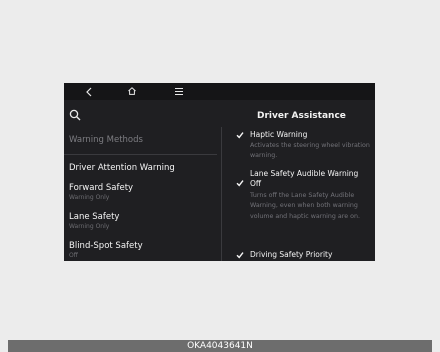 Image resolution: width=440 pixels, height=352 pixels. What do you see at coordinates (94, 217) in the screenshot?
I see `menu-item-label: Lane Safety` at bounding box center [94, 217].